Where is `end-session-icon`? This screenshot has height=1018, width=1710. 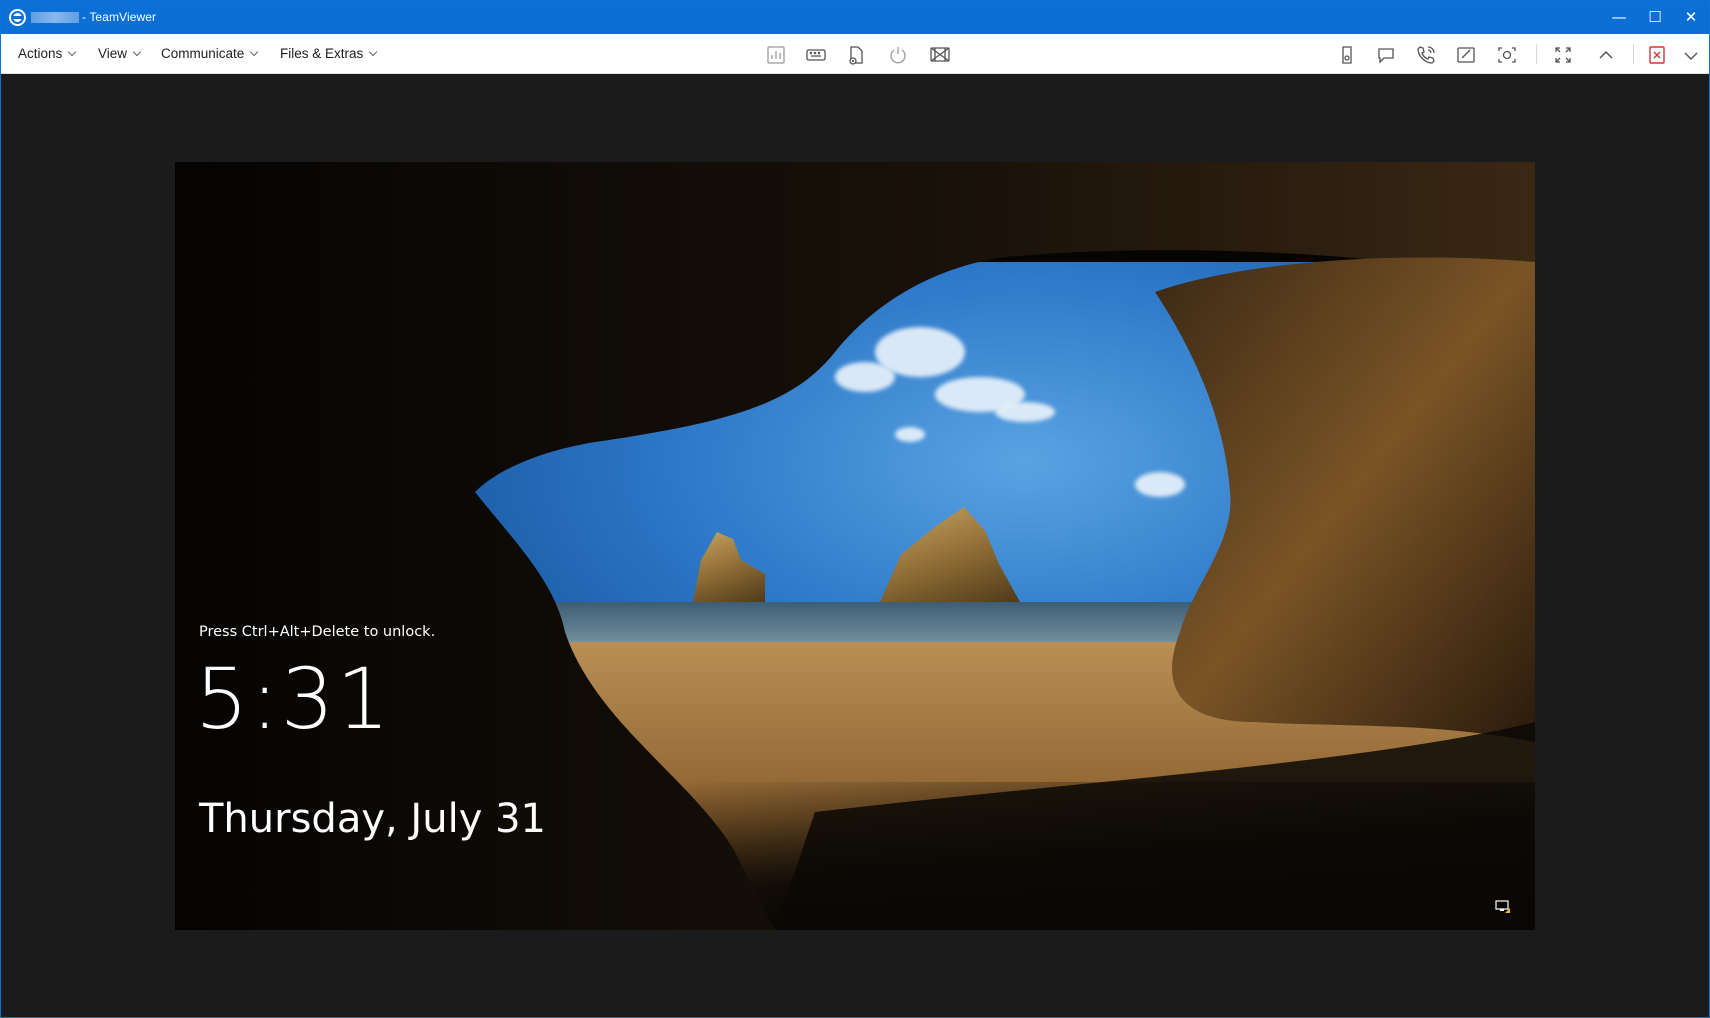
end-session-icon is located at coordinates (1657, 55).